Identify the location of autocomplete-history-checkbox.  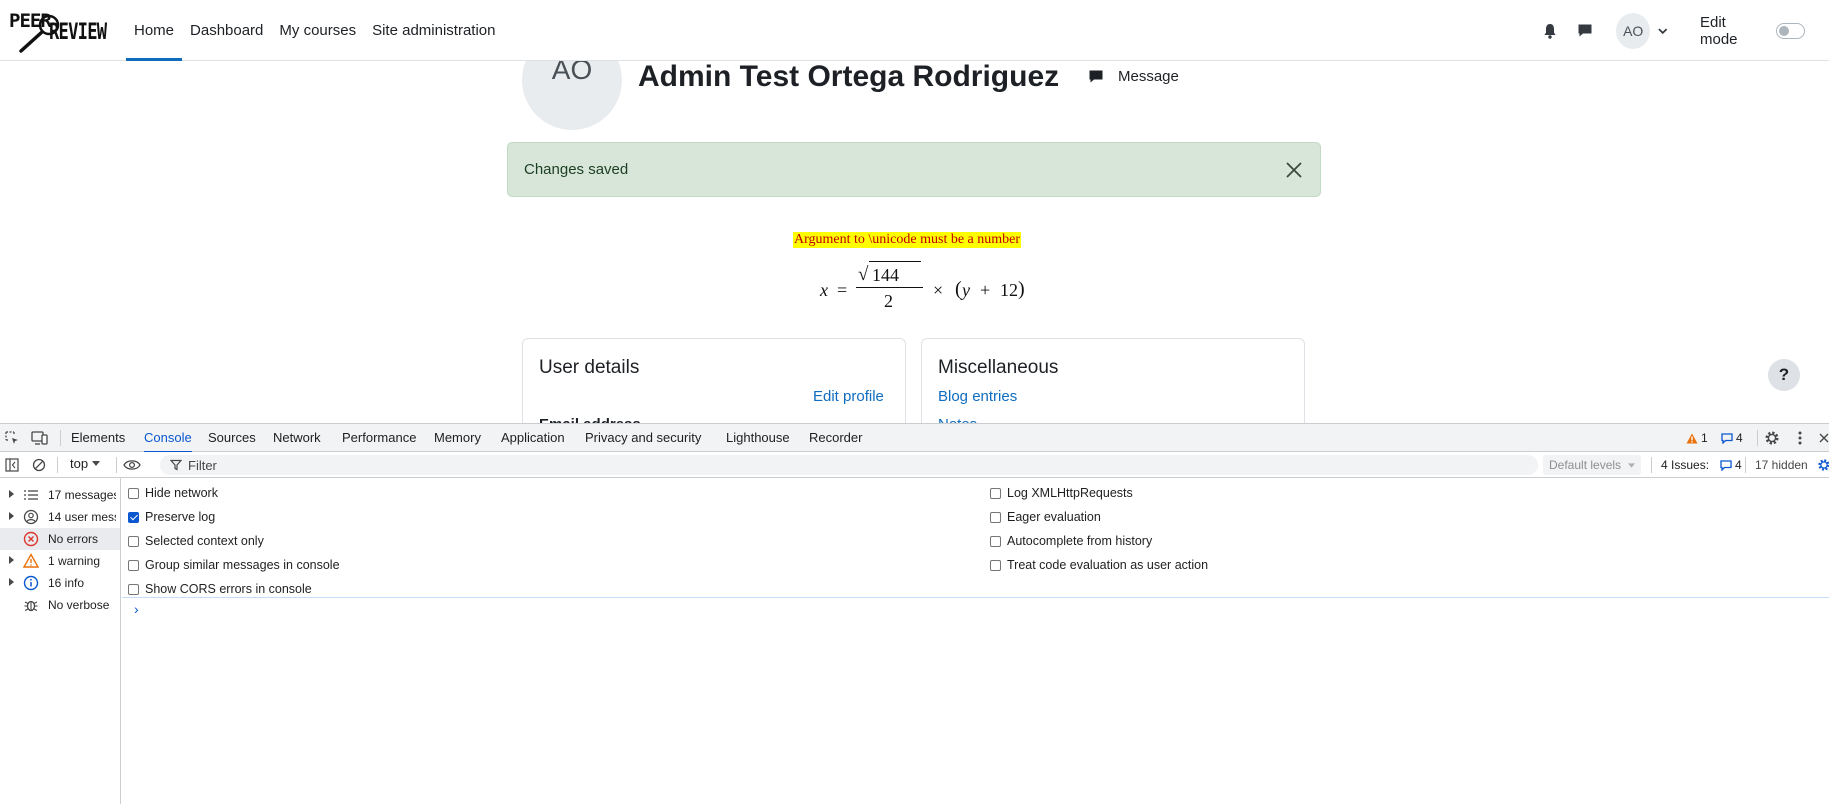
(995, 541).